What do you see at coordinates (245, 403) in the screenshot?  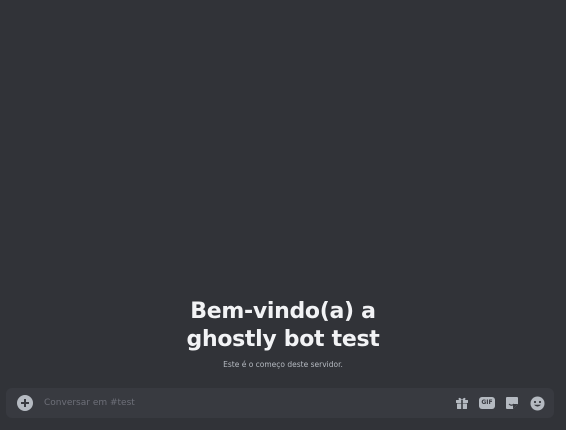 I see `message-input` at bounding box center [245, 403].